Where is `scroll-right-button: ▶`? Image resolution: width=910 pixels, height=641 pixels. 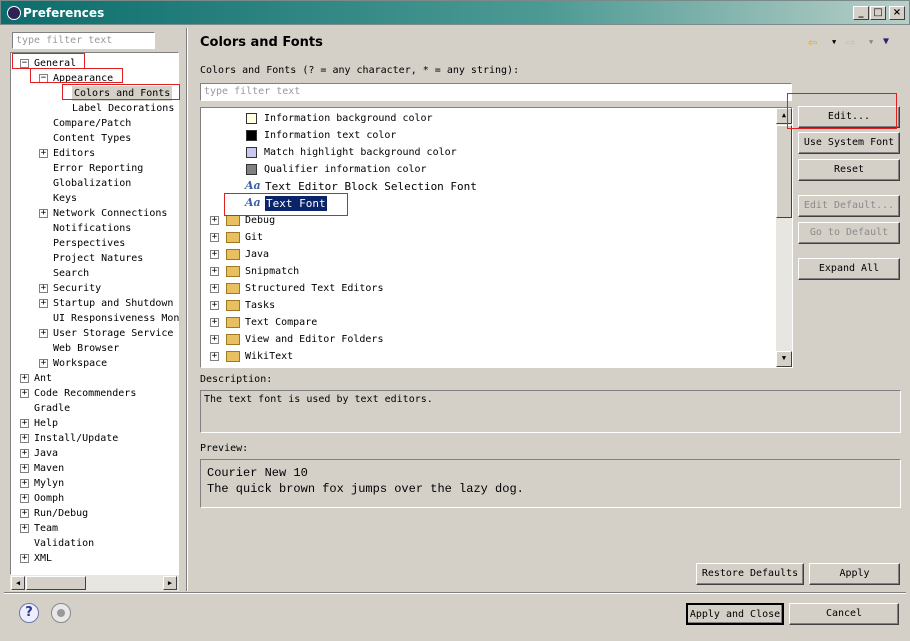
scroll-right-button: ▶ is located at coordinates (170, 583).